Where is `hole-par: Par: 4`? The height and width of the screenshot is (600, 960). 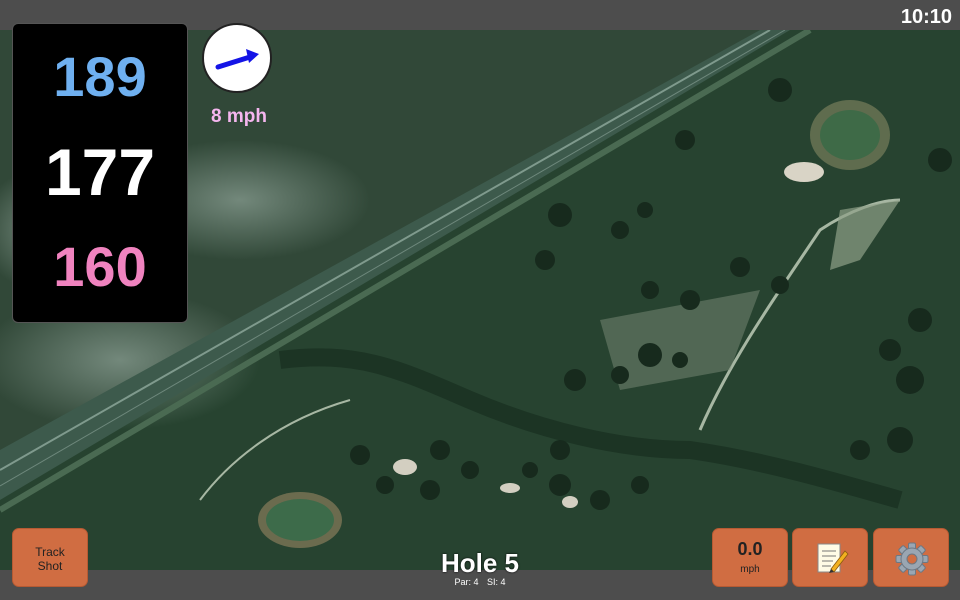
hole-par: Par: 4 is located at coordinates (466, 582).